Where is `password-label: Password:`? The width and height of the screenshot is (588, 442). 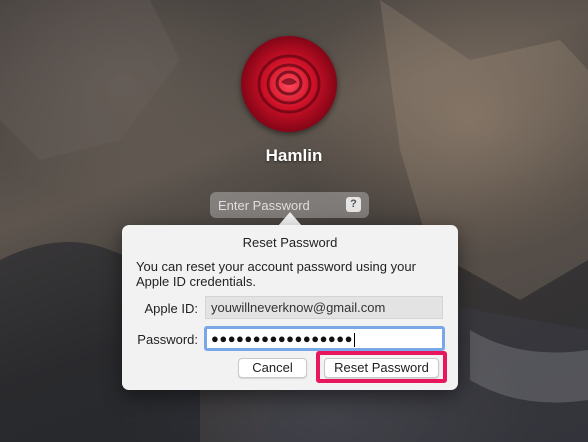
password-label: Password: is located at coordinates (167, 339).